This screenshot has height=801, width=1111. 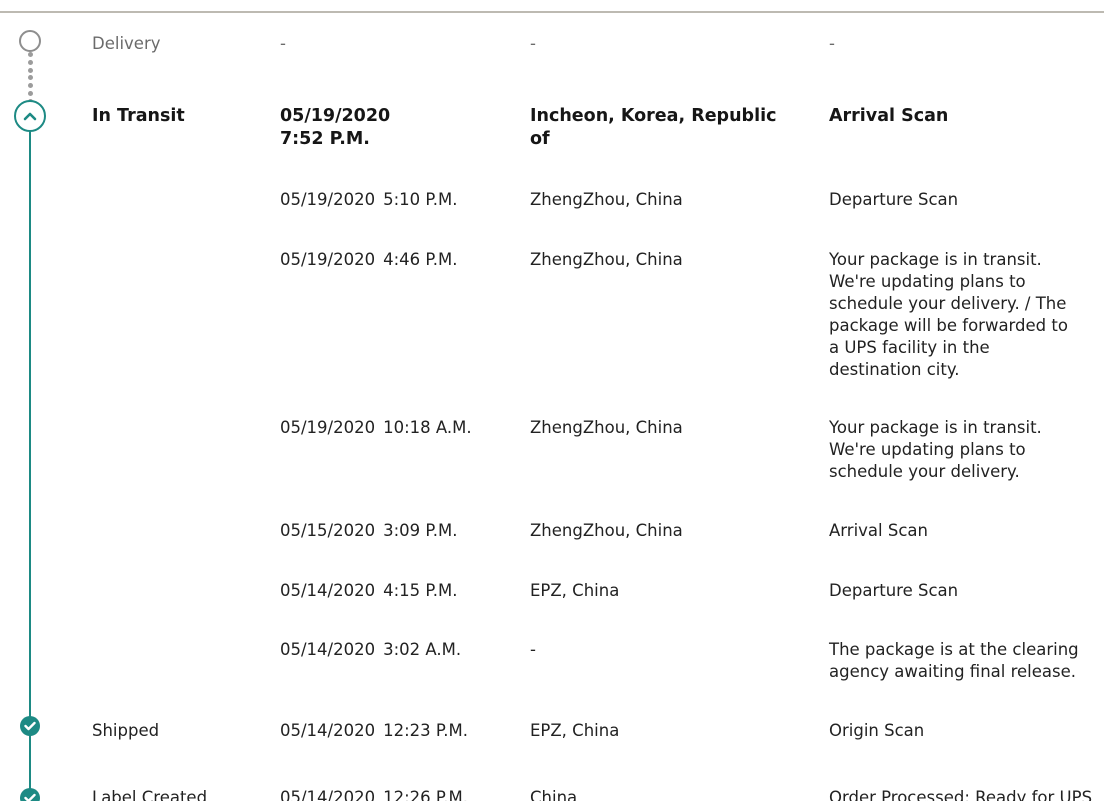 I want to click on pending-progress-dots, so click(x=30, y=78).